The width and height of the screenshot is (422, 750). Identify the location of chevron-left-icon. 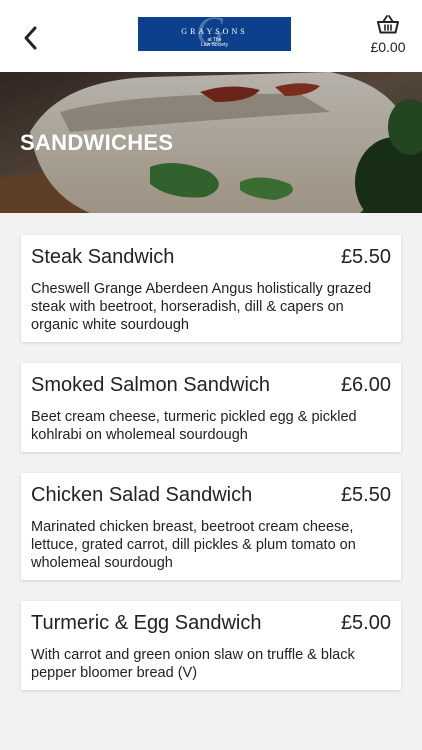
(30, 38).